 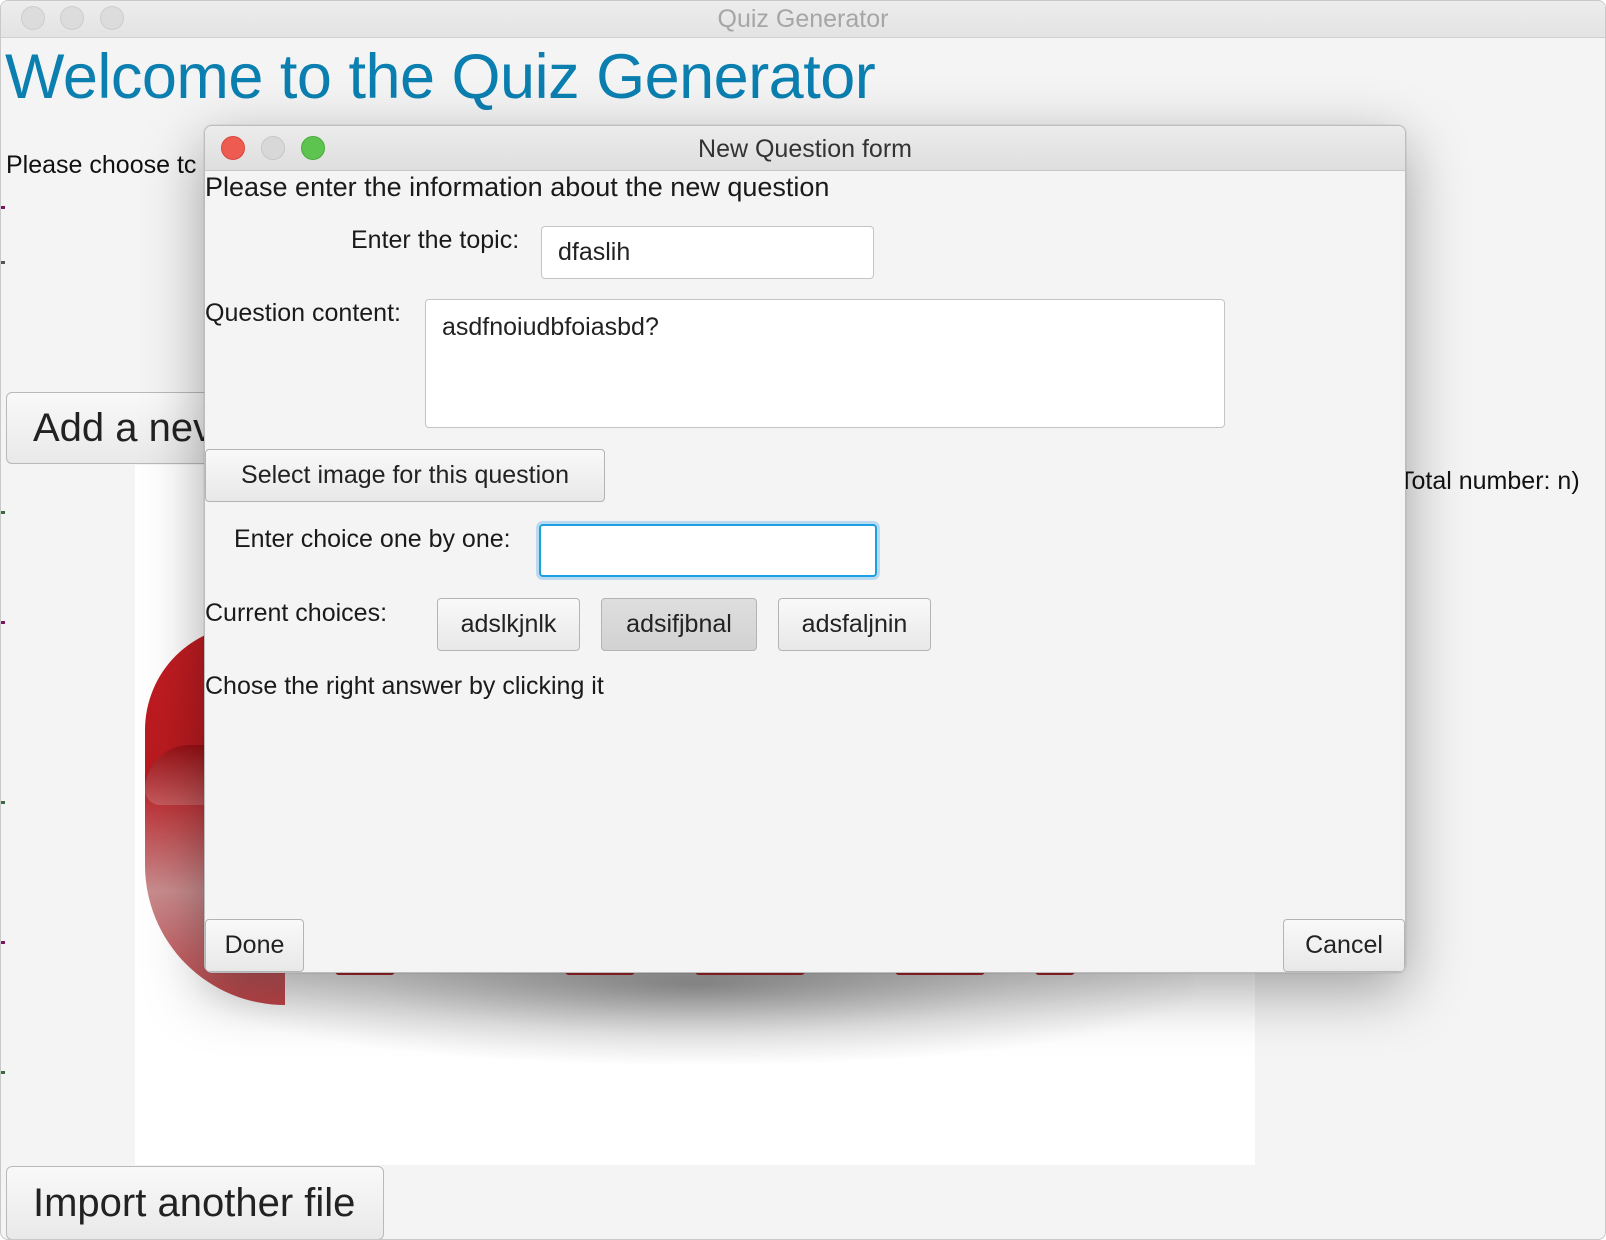 What do you see at coordinates (440, 77) in the screenshot?
I see `welcome-heading: Welcome to the Quiz Generator` at bounding box center [440, 77].